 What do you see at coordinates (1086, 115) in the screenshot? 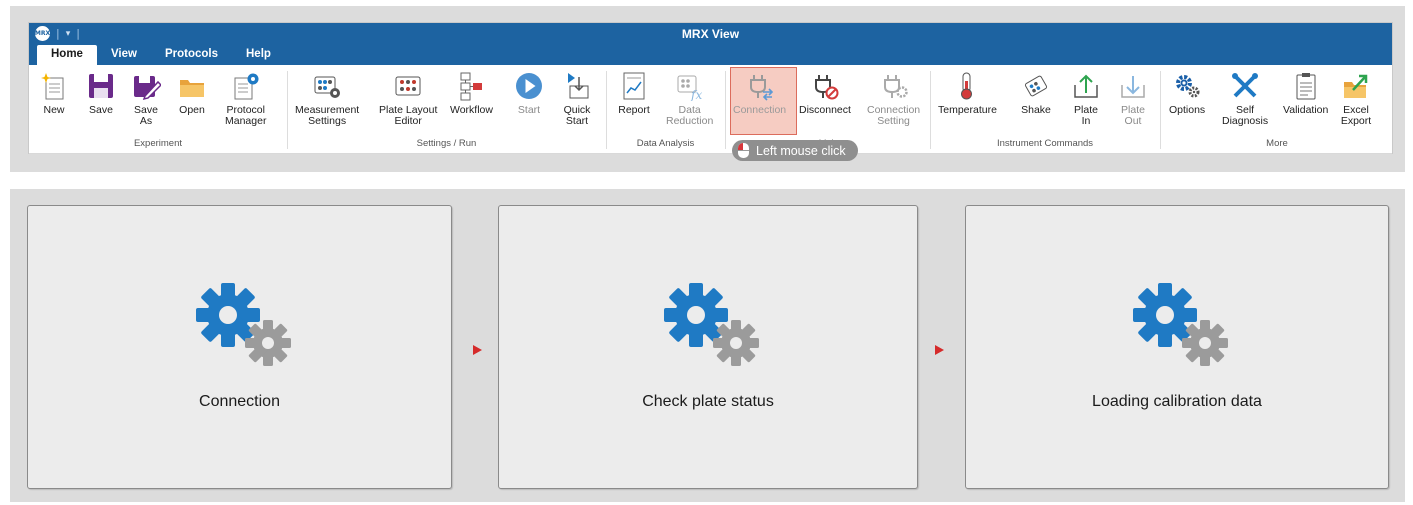
I see `plate-in-button-label: Plate In` at bounding box center [1086, 115].